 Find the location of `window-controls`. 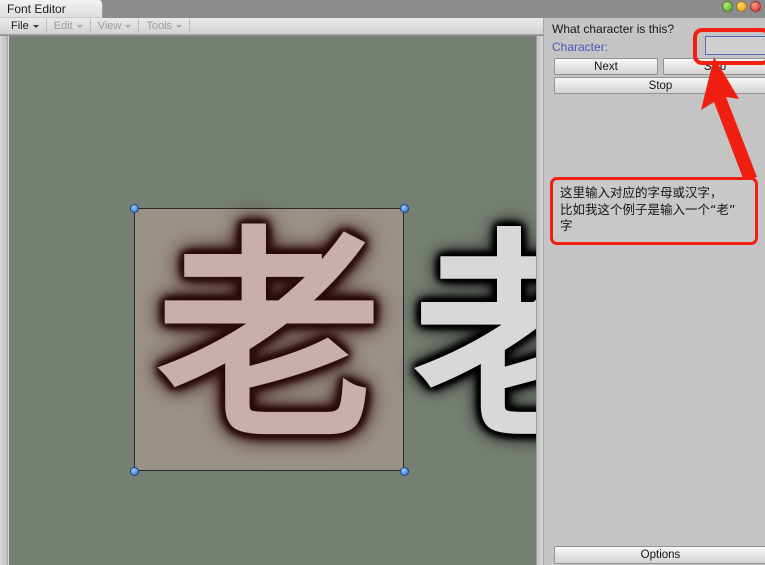

window-controls is located at coordinates (741, 6).